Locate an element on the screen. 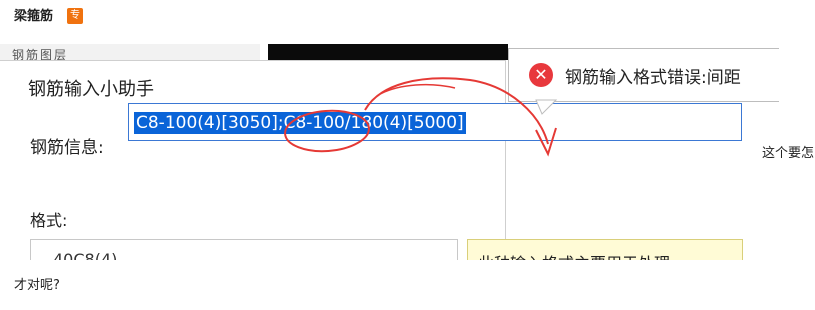 This screenshot has height=310, width=815. post-title: 梁箍筋 is located at coordinates (34, 16).